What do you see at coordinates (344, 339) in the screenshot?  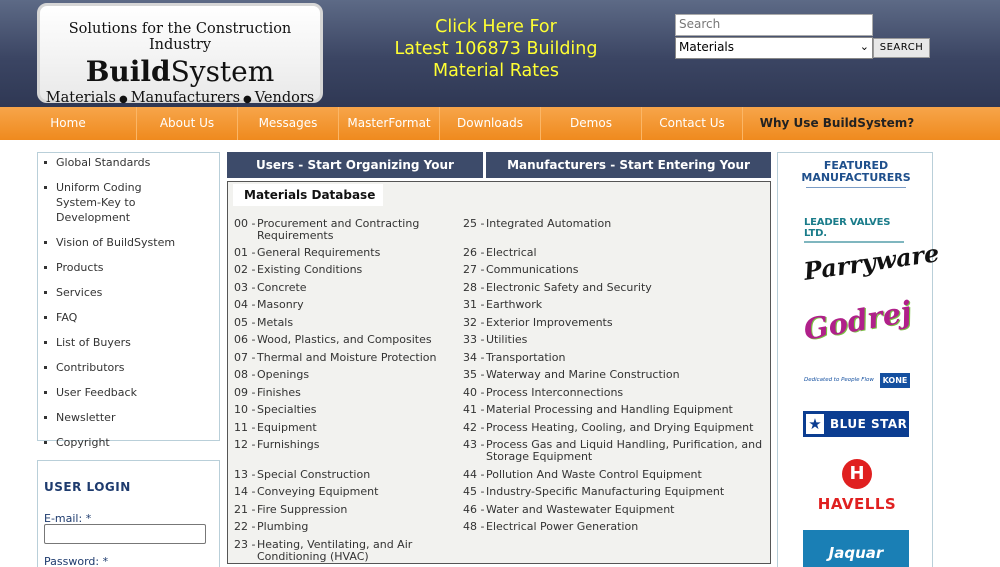 I see `category-name: Wood, Plastics, and Composites` at bounding box center [344, 339].